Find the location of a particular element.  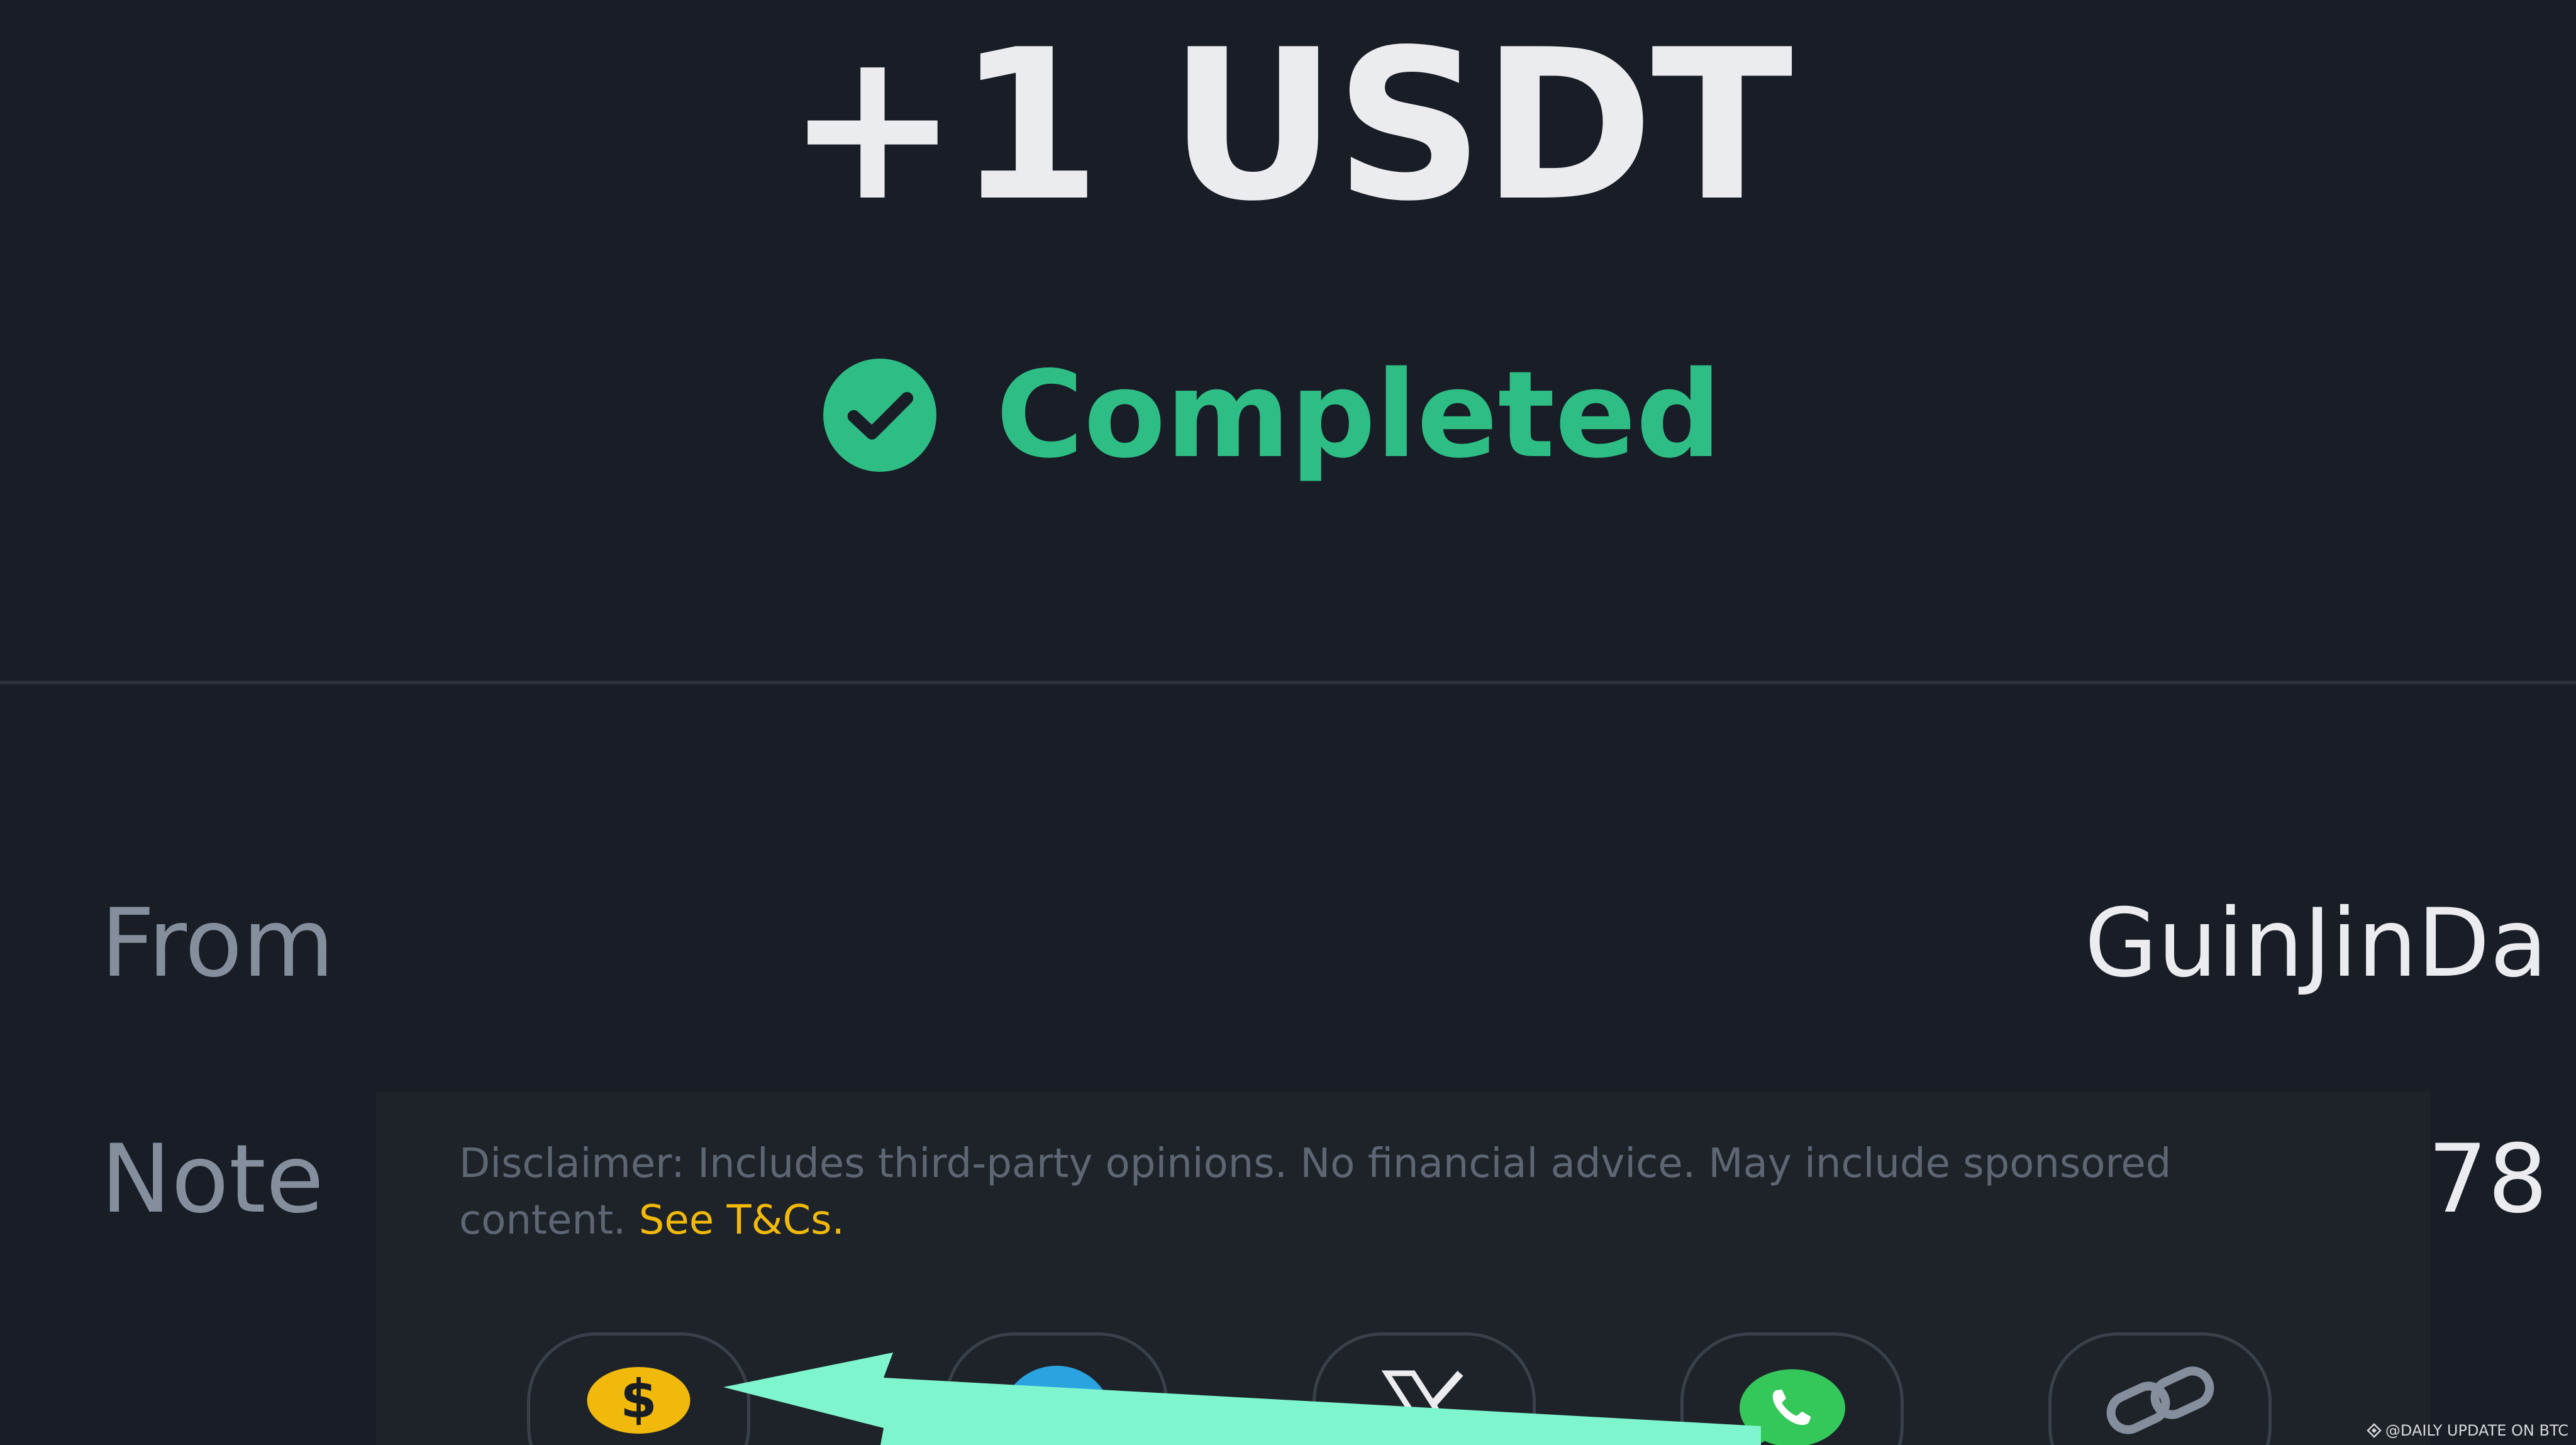

from-label: From is located at coordinates (218, 943).